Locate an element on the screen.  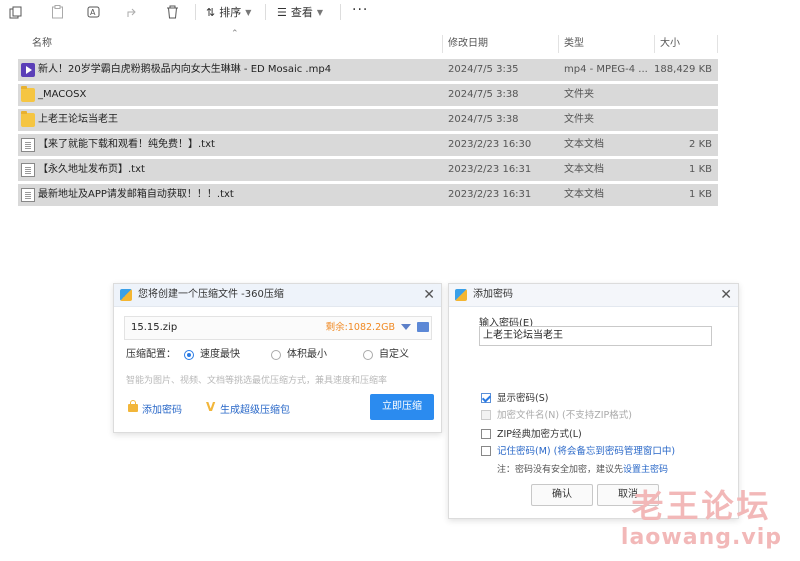
compress-dialog-titlebar: 您将创建一个压缩文件 -360压缩 ✕ is located at coordinates (277, 295).